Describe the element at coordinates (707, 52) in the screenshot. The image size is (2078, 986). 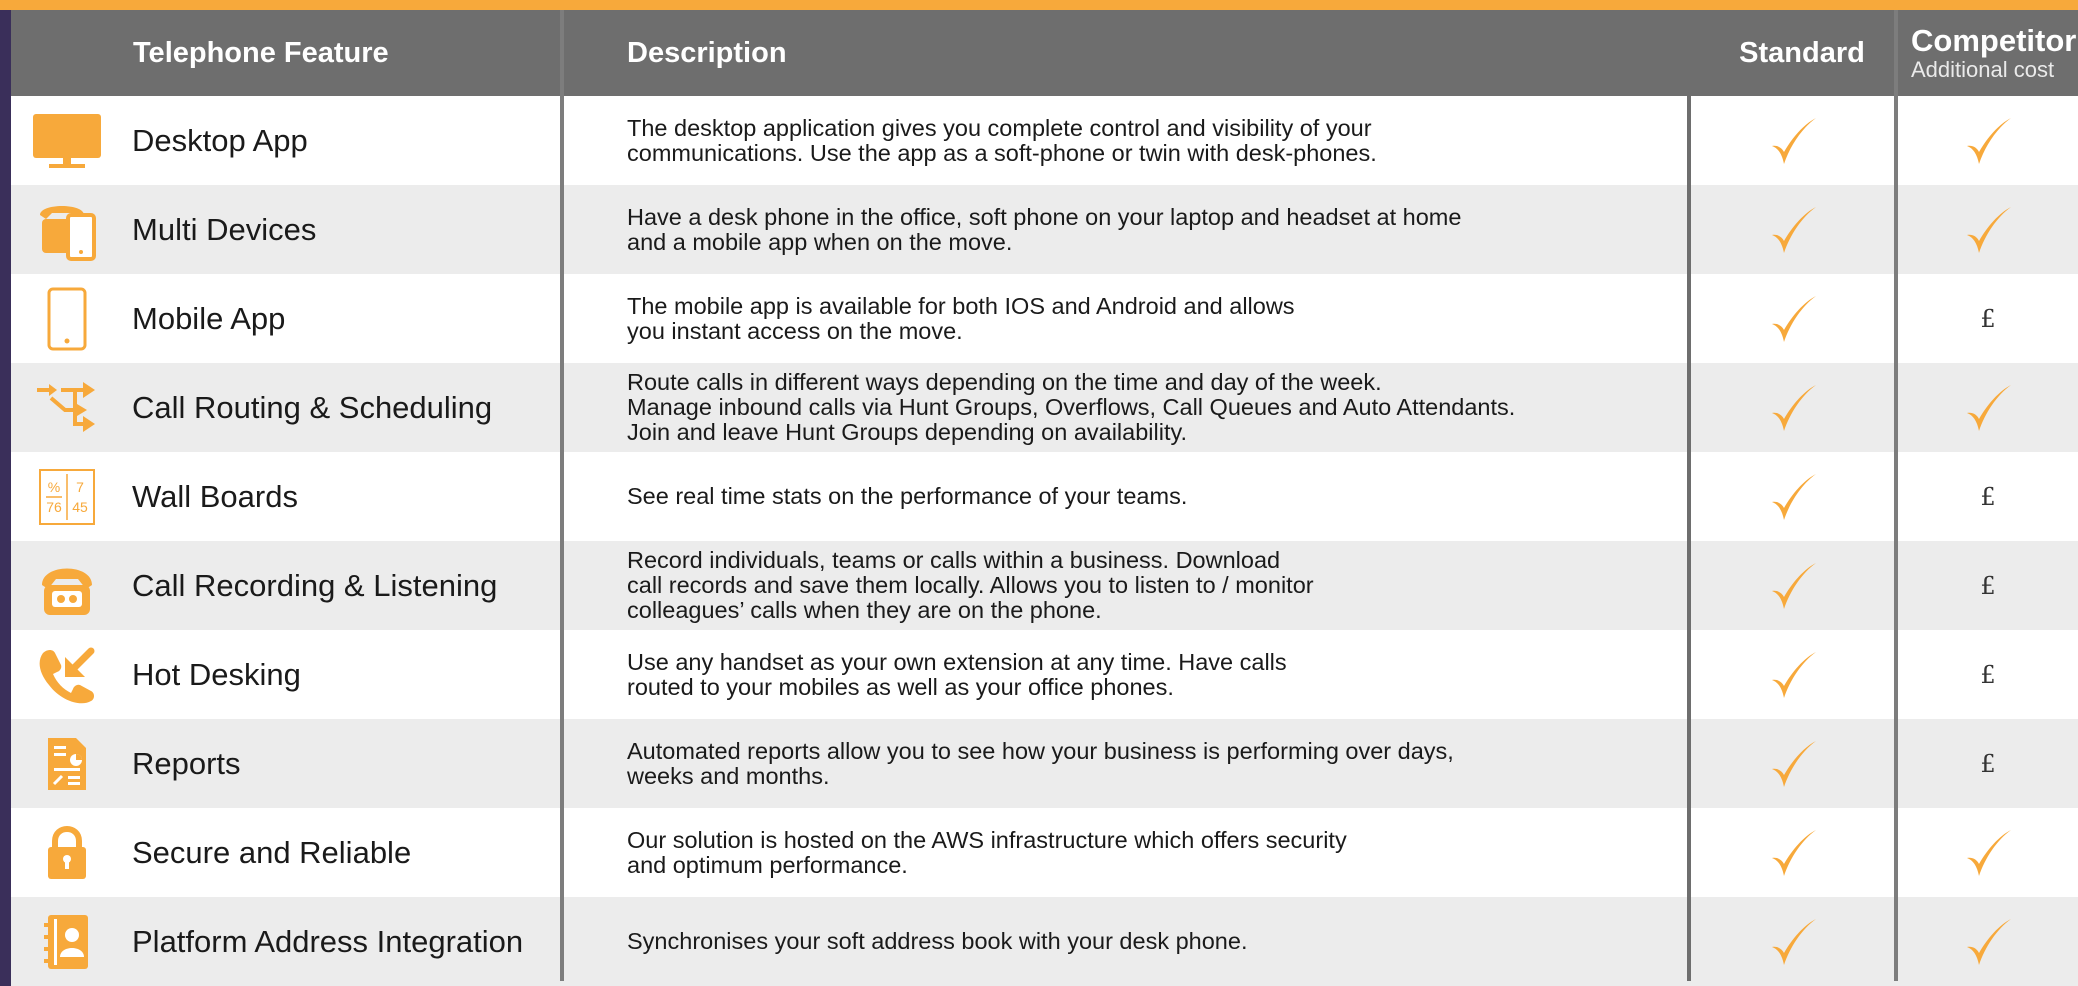
I see `header-description: Description` at that location.